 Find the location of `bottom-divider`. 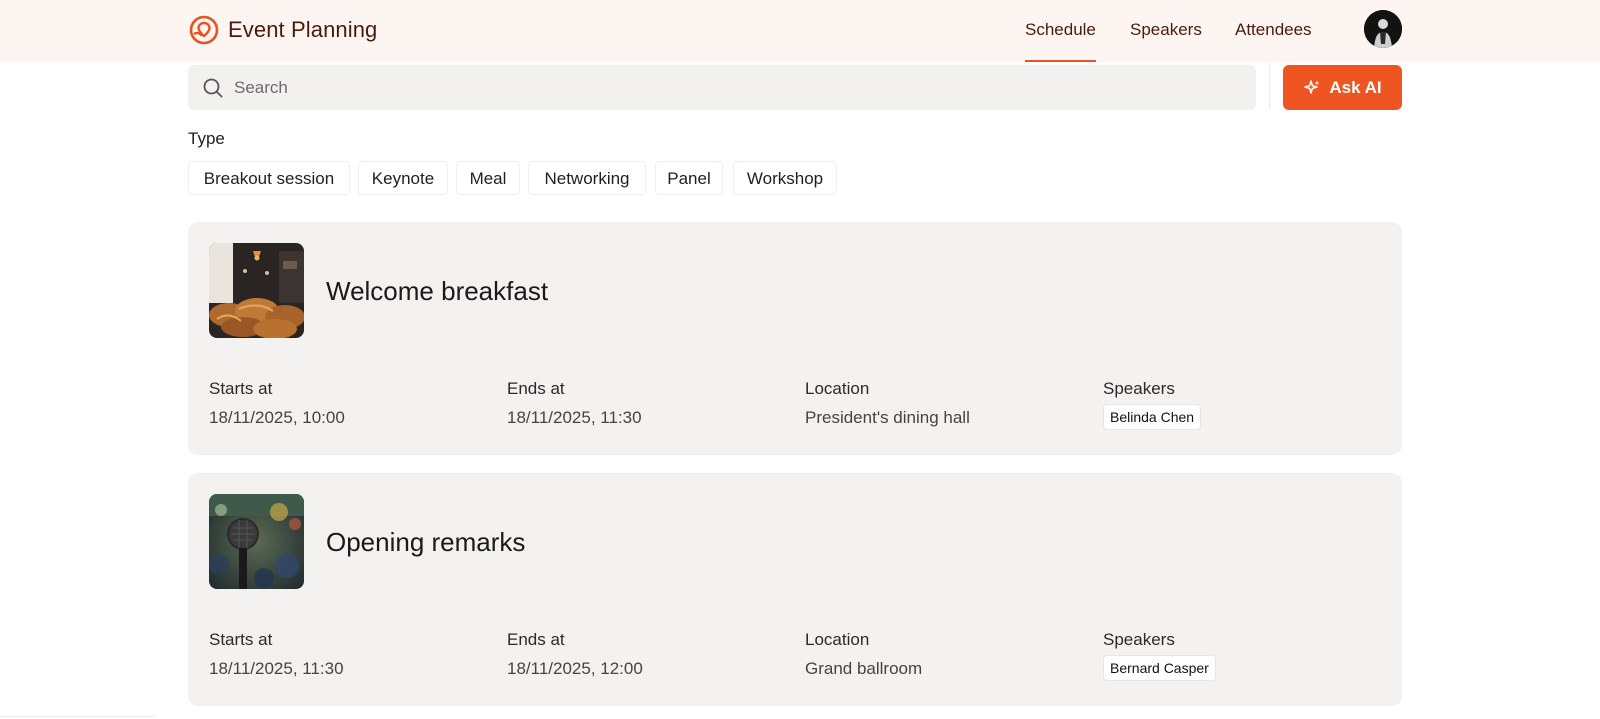

bottom-divider is located at coordinates (77, 716).